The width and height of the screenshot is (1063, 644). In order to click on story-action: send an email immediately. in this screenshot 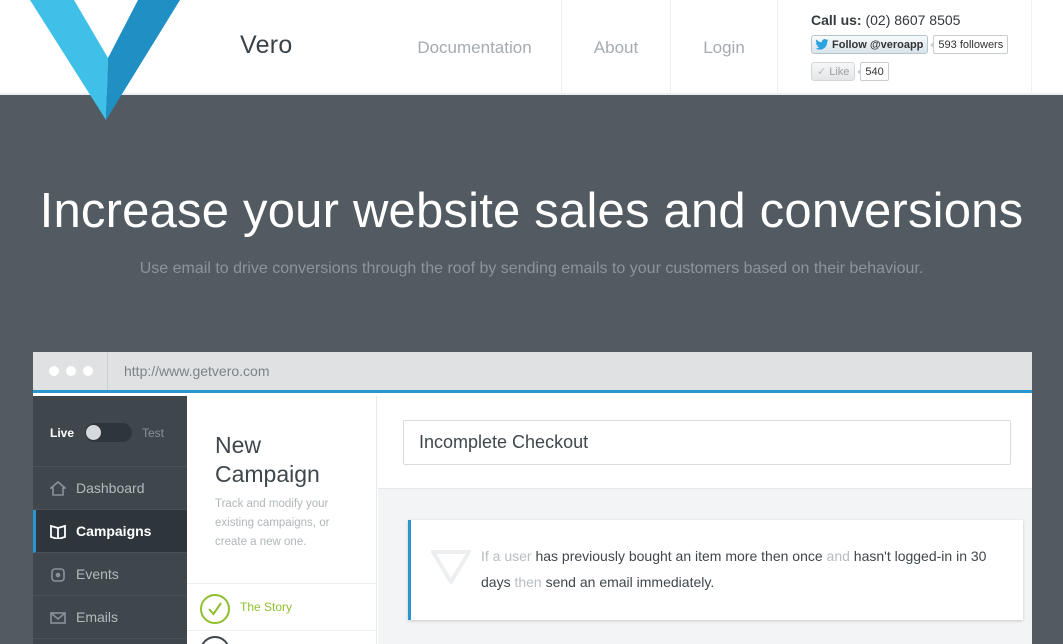, I will do `click(630, 582)`.